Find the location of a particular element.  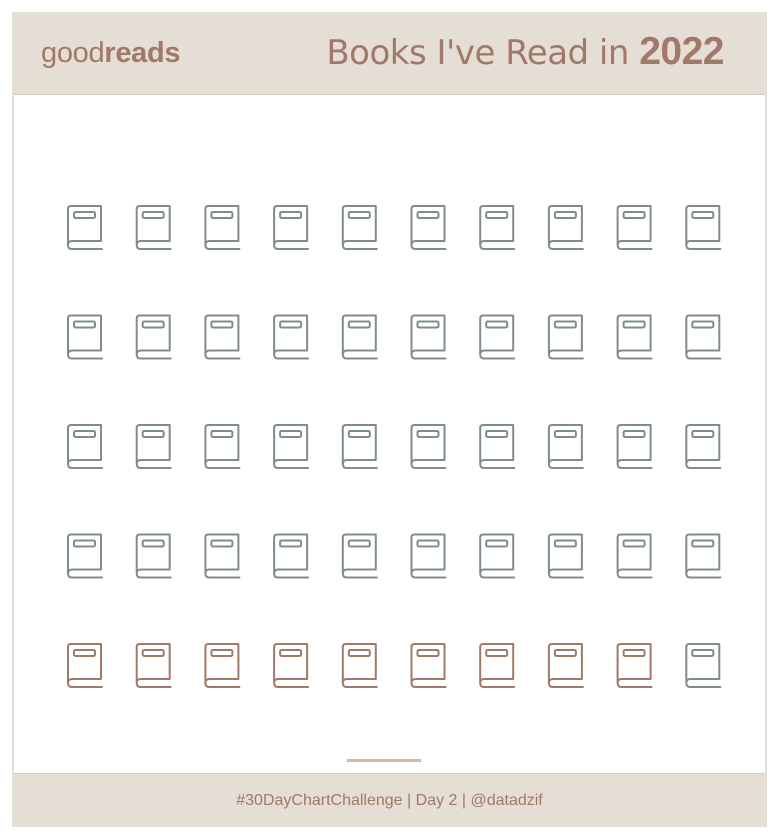

chart-title: Books I've Read in 2022 is located at coordinates (525, 52).